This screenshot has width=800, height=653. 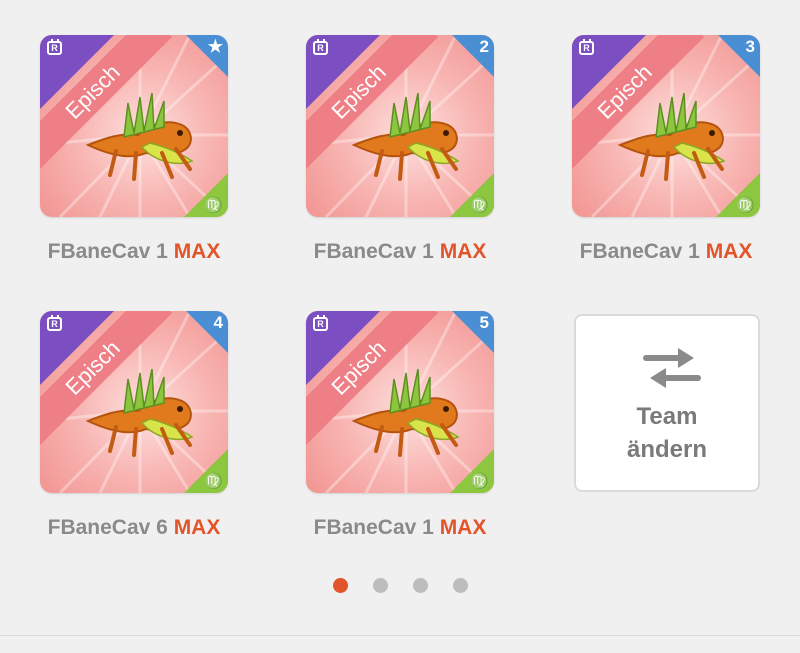 What do you see at coordinates (667, 433) in the screenshot?
I see `change-team-label: Team ändern` at bounding box center [667, 433].